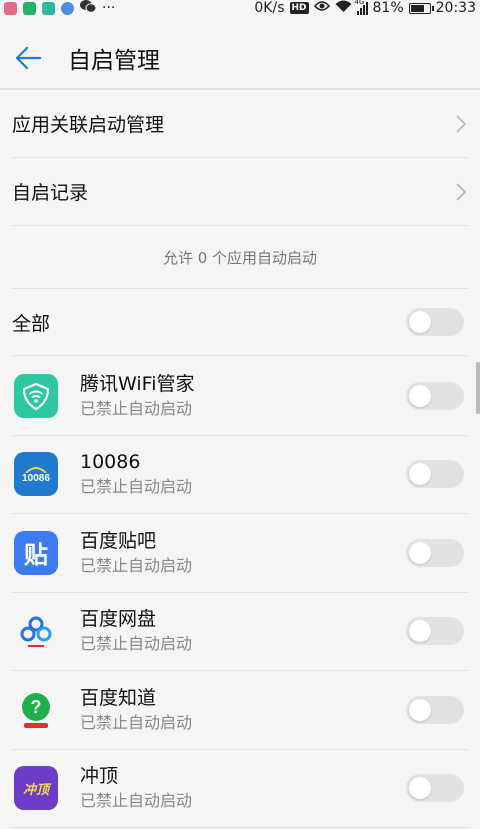 Image resolution: width=480 pixels, height=829 pixels. What do you see at coordinates (240, 475) in the screenshot?
I see `app-row-10086: 10086 10086 已禁止自动启动` at bounding box center [240, 475].